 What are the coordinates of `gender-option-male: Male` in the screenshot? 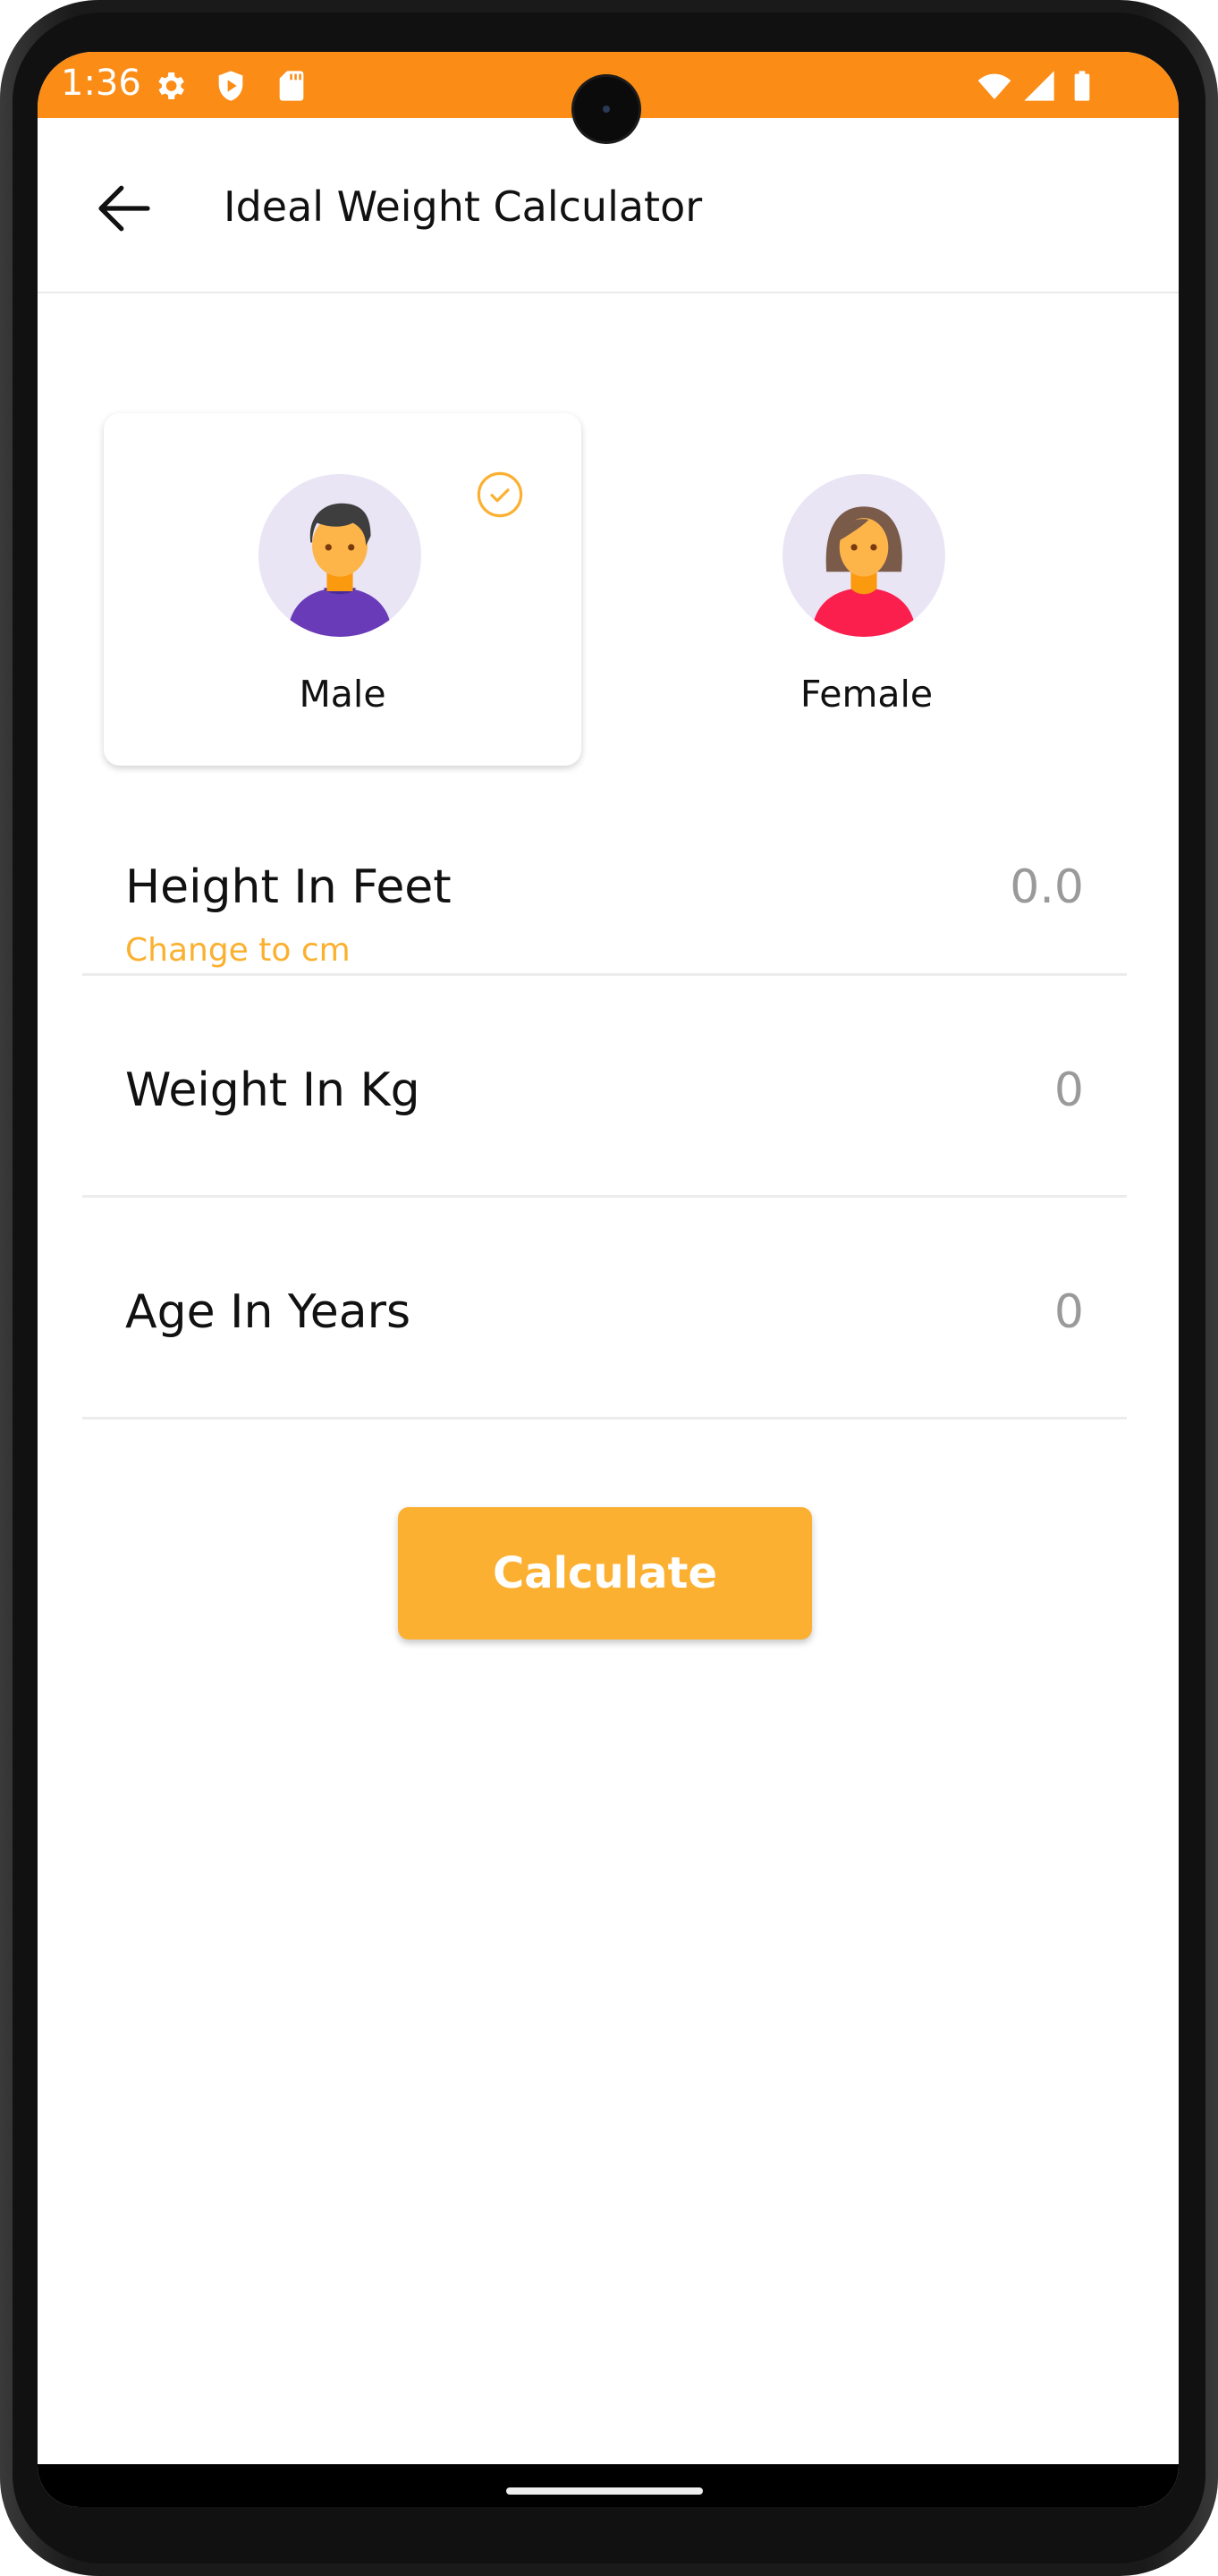 It's located at (342, 589).